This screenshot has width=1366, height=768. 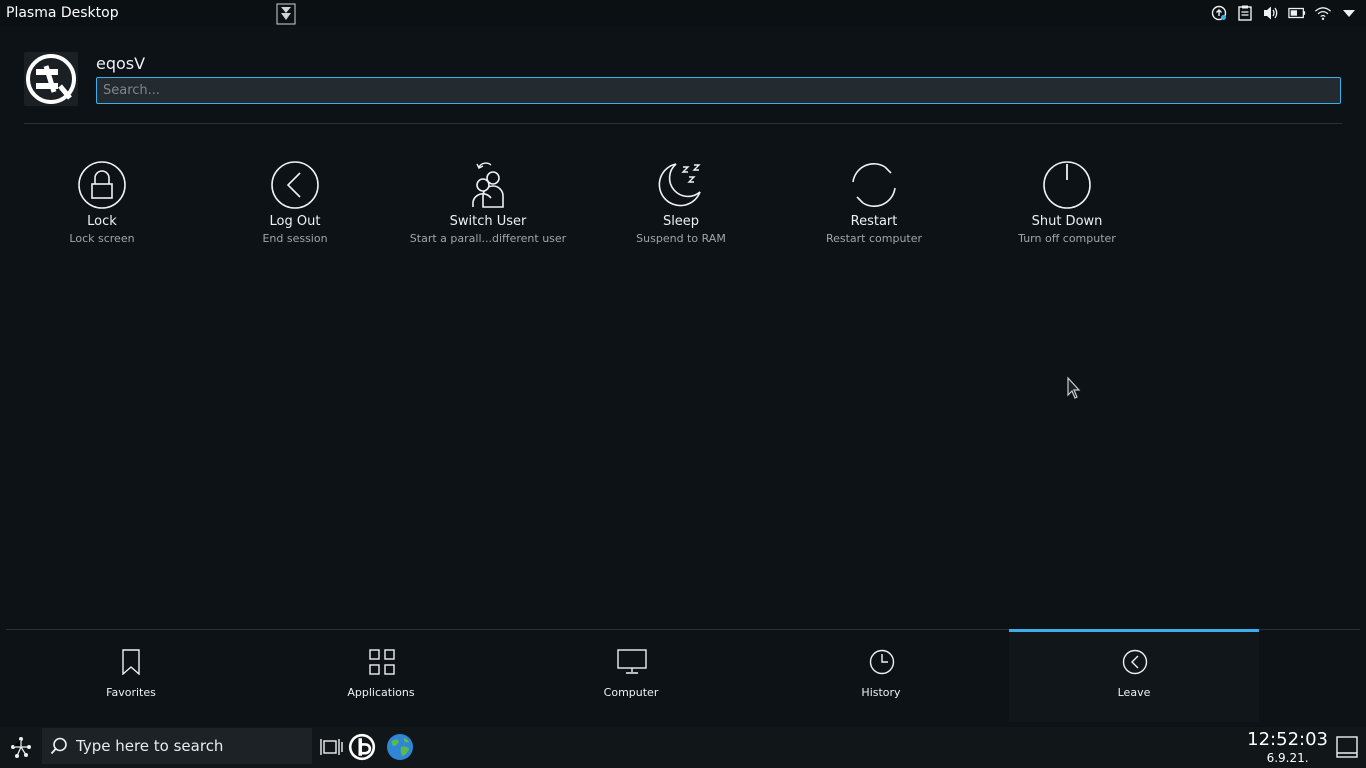 I want to click on taskbar-search: Type here to search, so click(x=177, y=746).